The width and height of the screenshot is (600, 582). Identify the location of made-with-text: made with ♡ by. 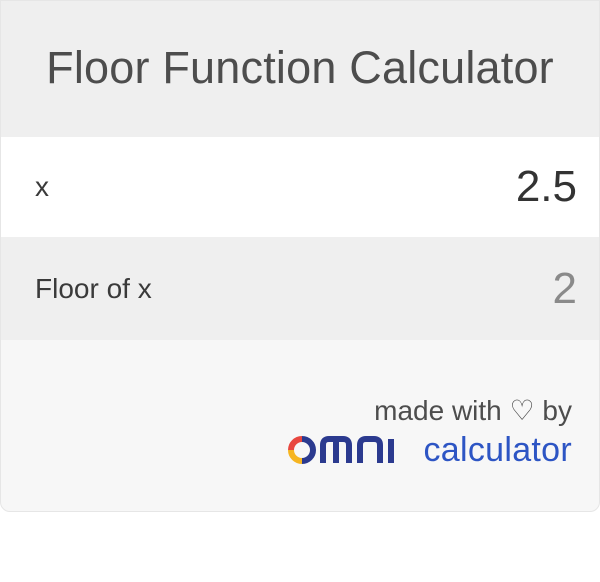
(473, 410).